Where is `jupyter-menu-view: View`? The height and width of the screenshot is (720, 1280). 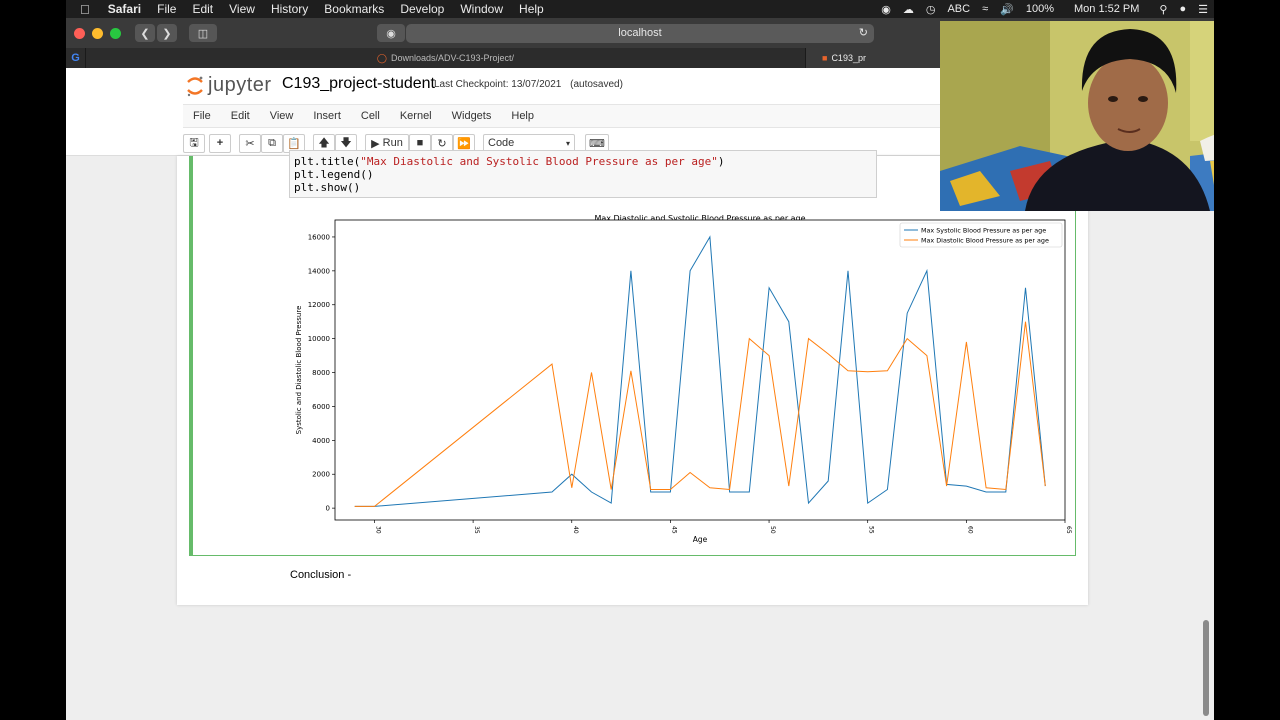
jupyter-menu-view: View is located at coordinates (282, 116).